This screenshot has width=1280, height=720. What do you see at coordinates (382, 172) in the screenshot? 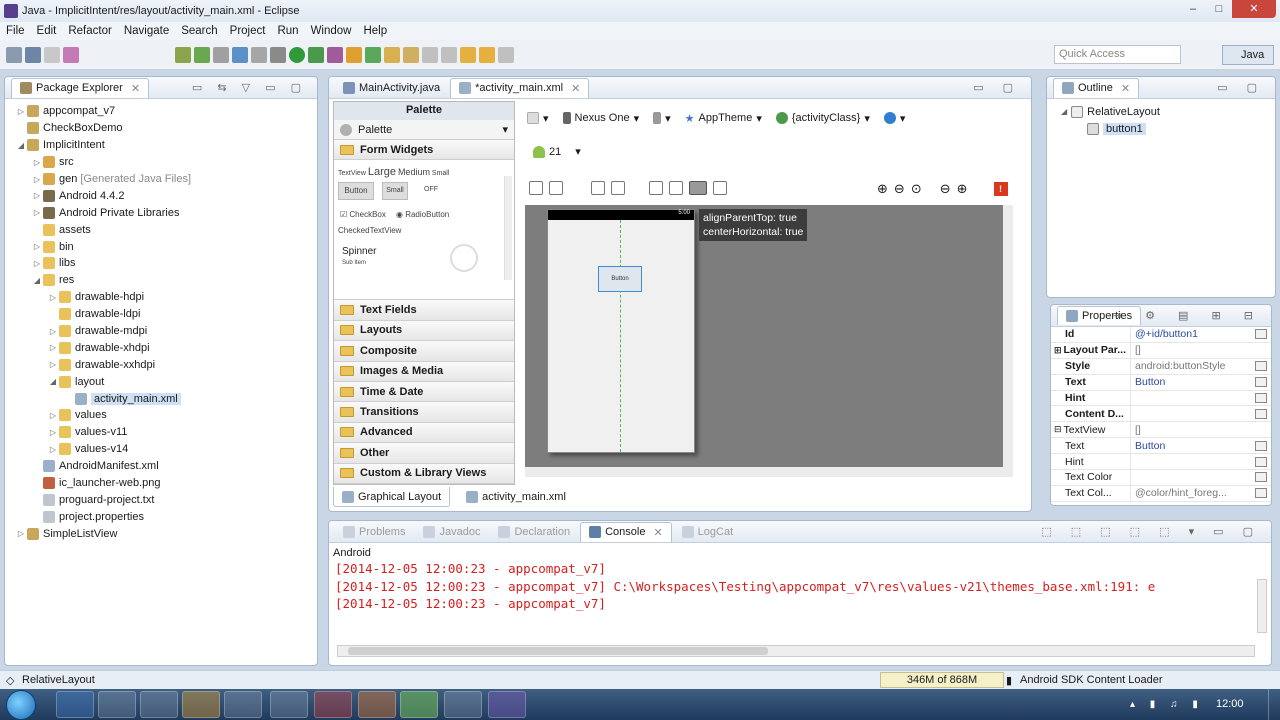
I see `widget-large-text: Large` at bounding box center [382, 172].